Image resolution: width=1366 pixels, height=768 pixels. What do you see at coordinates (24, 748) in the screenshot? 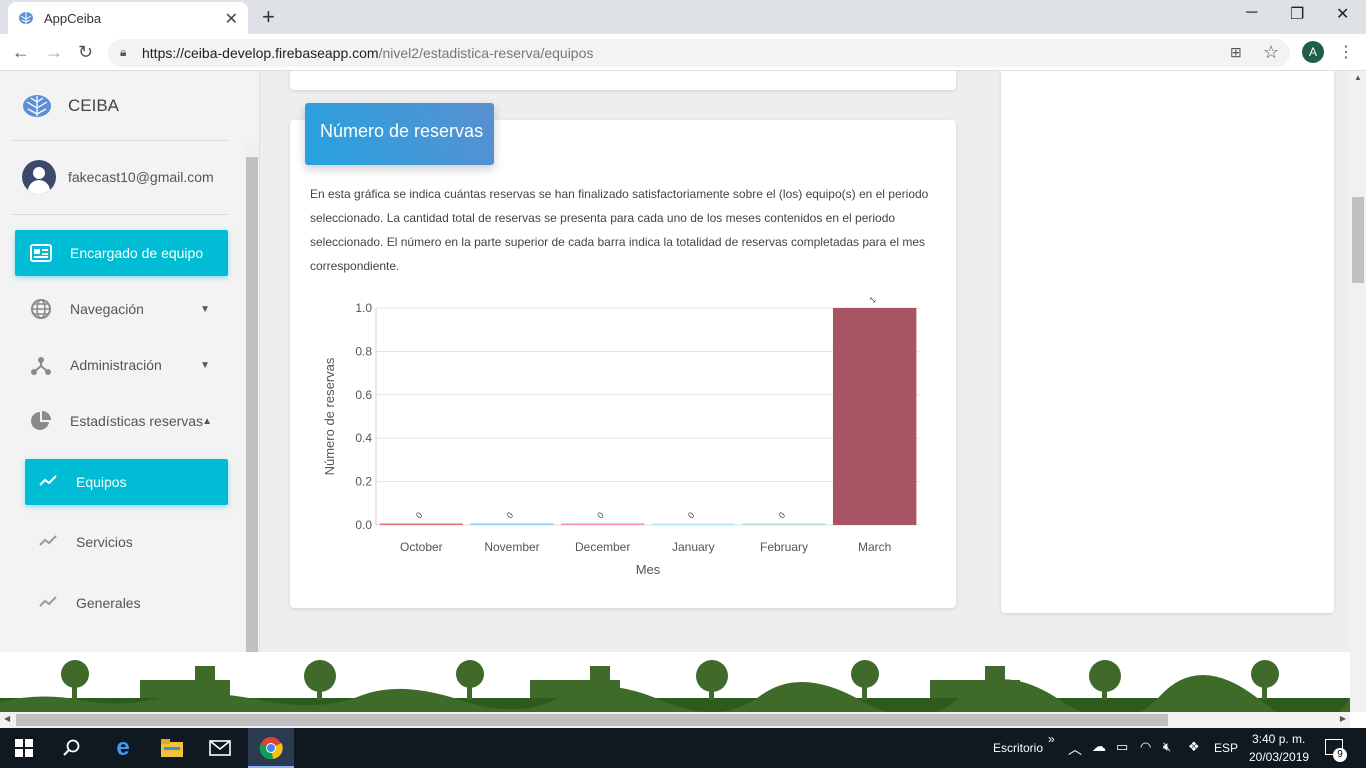
I see `windows-start-icon` at bounding box center [24, 748].